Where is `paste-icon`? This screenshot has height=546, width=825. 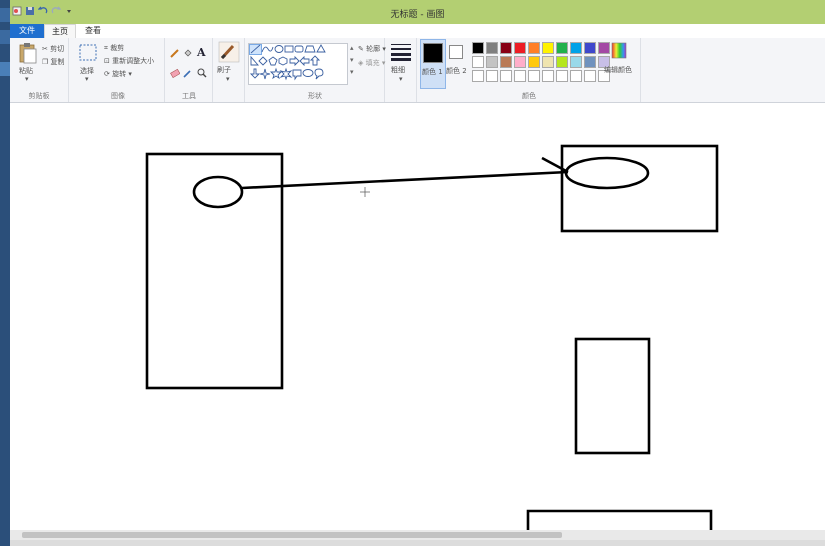
paste-icon is located at coordinates (28, 54).